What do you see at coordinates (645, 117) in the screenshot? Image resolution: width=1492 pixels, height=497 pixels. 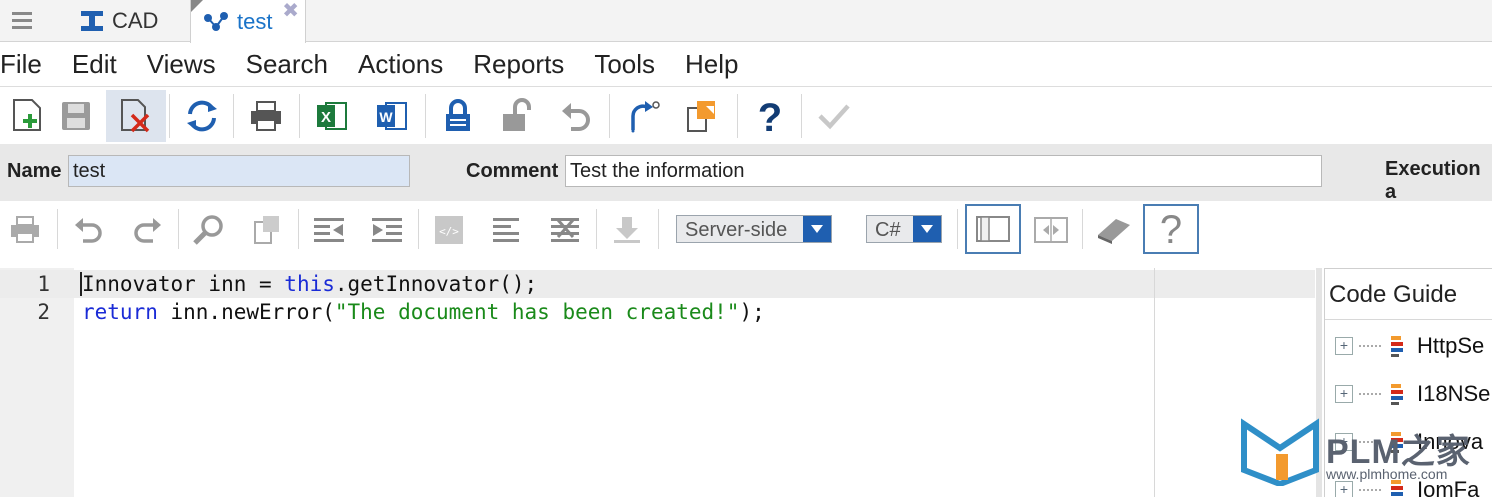 I see `promote-icon` at bounding box center [645, 117].